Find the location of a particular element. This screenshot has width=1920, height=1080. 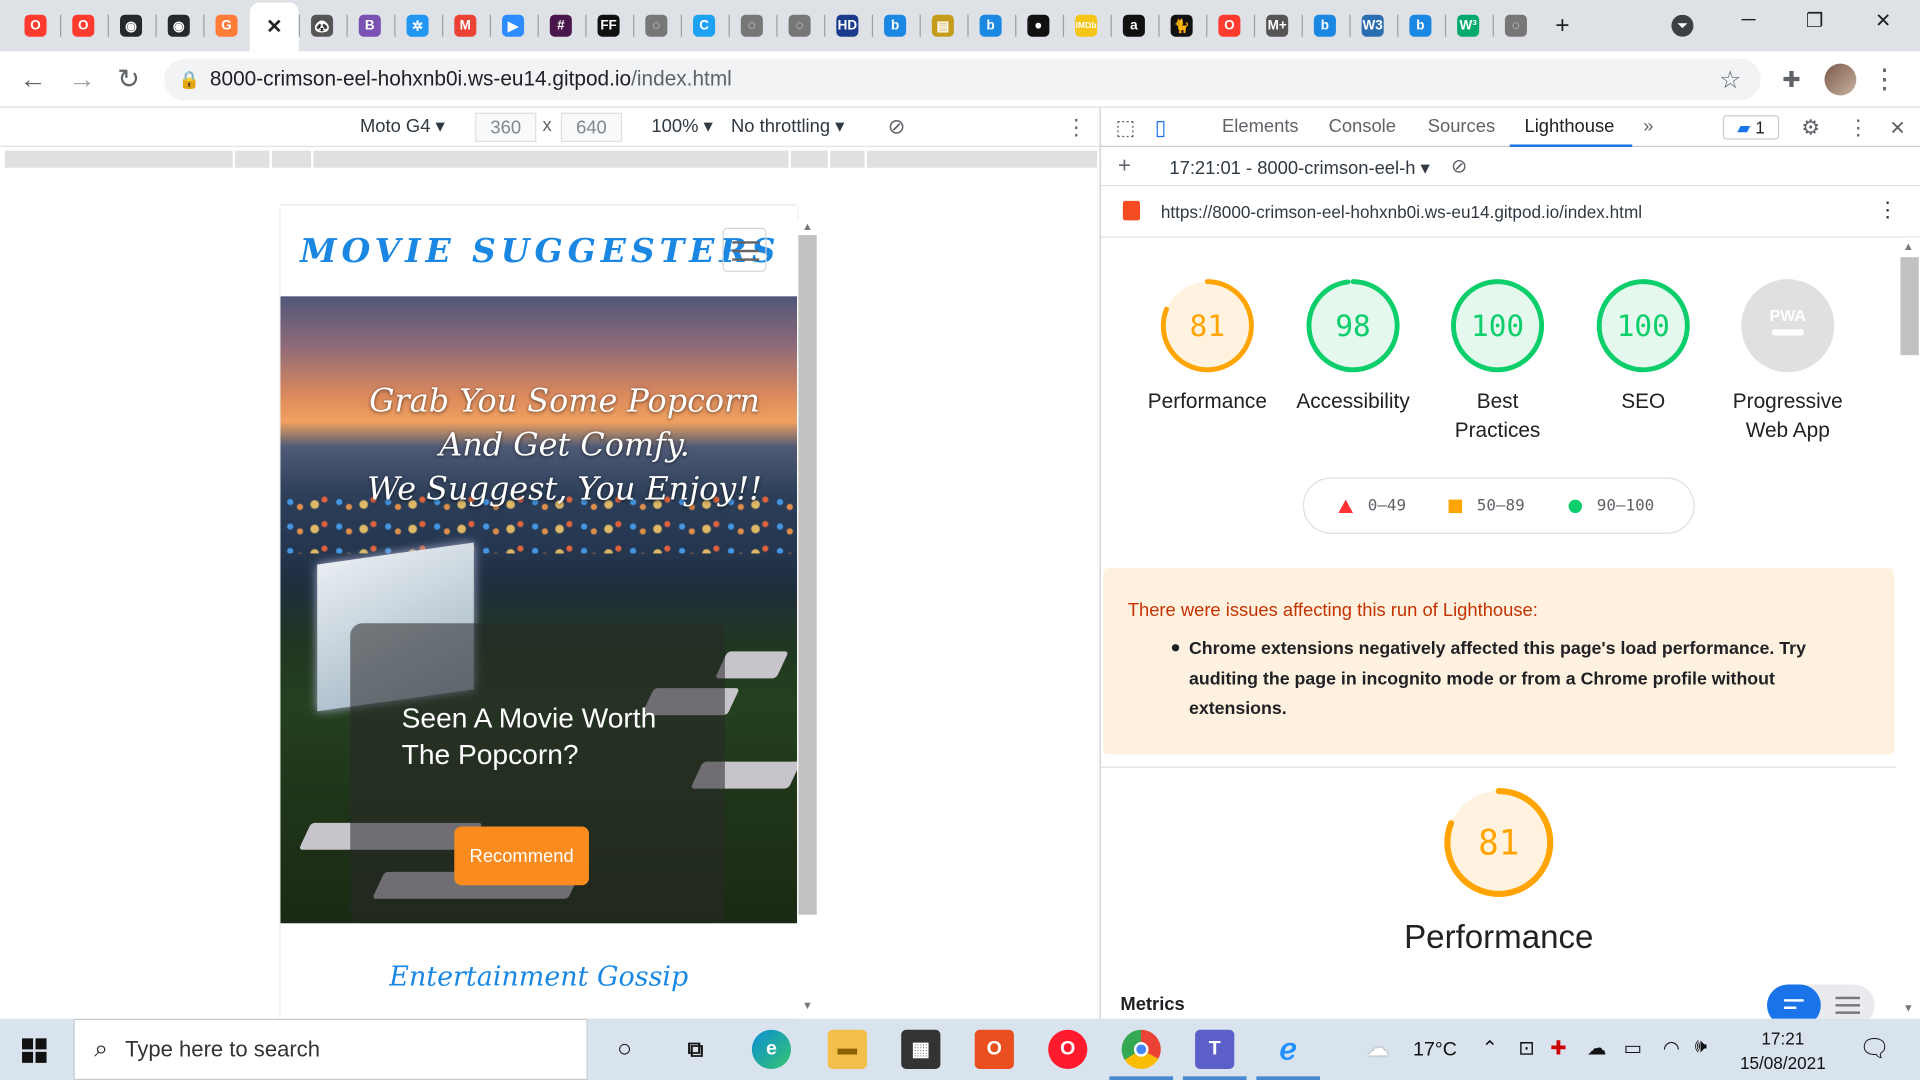

viewport-scrollbar: ▲ ▼ is located at coordinates (807, 619).